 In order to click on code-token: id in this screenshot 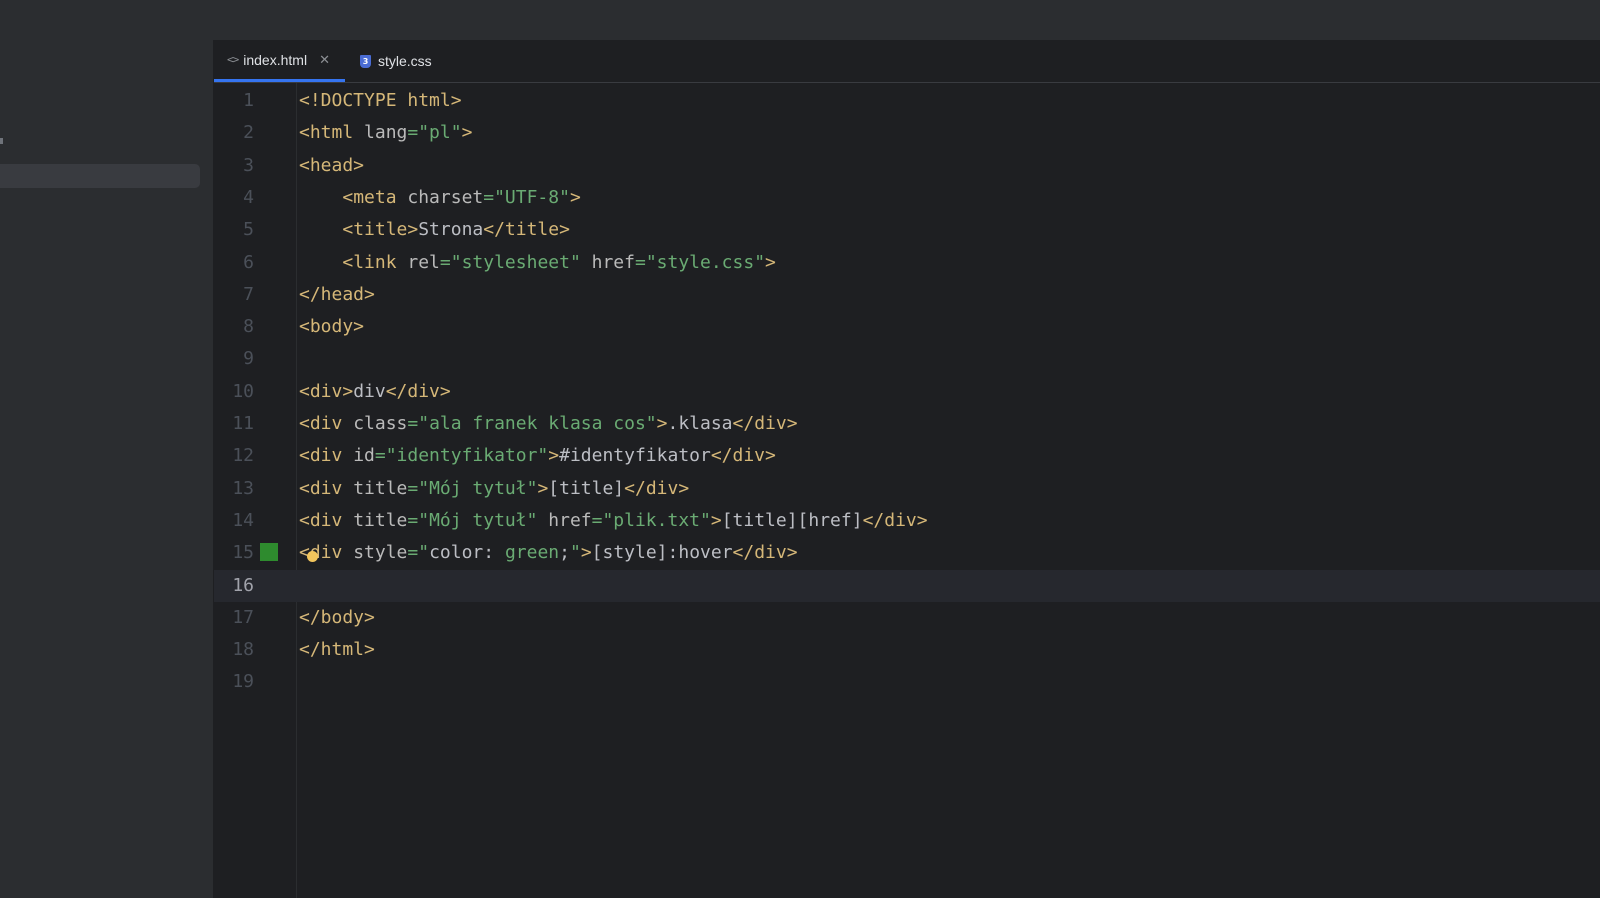, I will do `click(358, 456)`.